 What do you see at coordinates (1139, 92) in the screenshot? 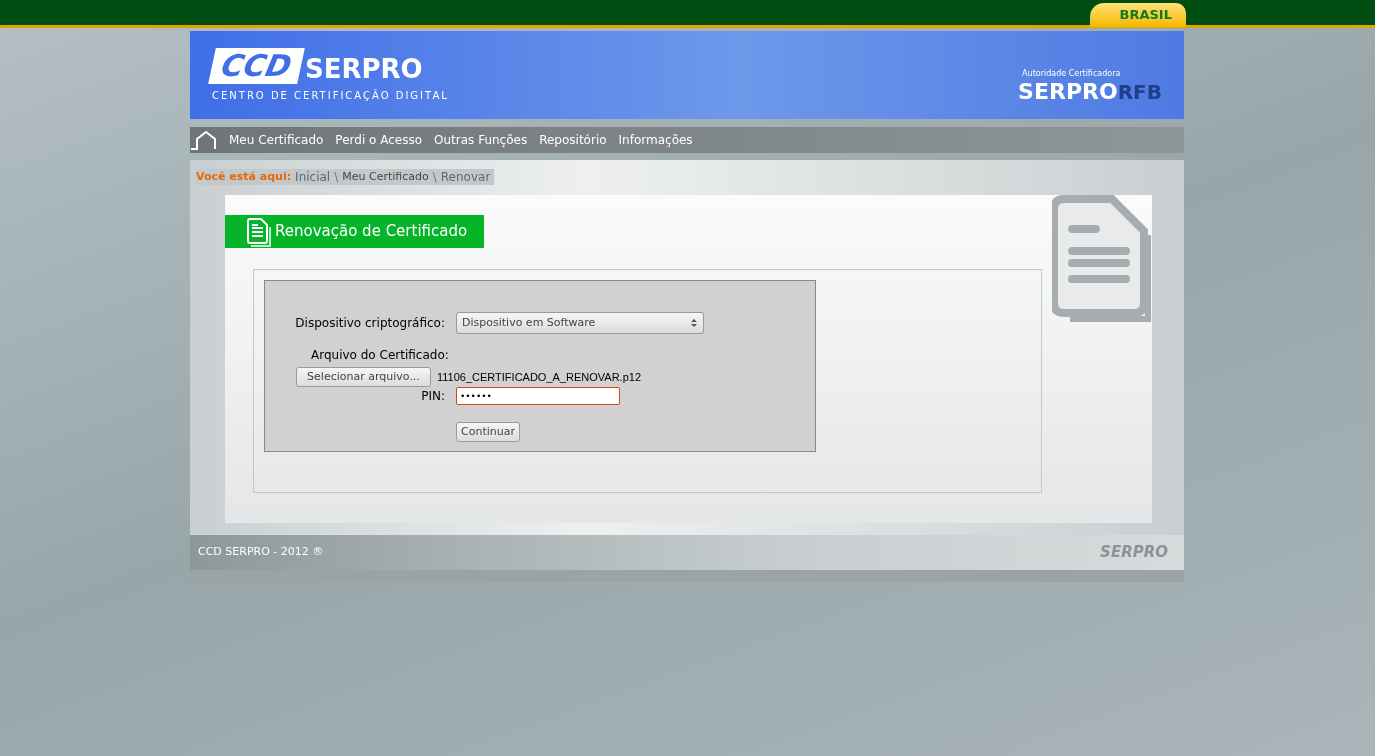
I see `authority-suffix: RFB` at bounding box center [1139, 92].